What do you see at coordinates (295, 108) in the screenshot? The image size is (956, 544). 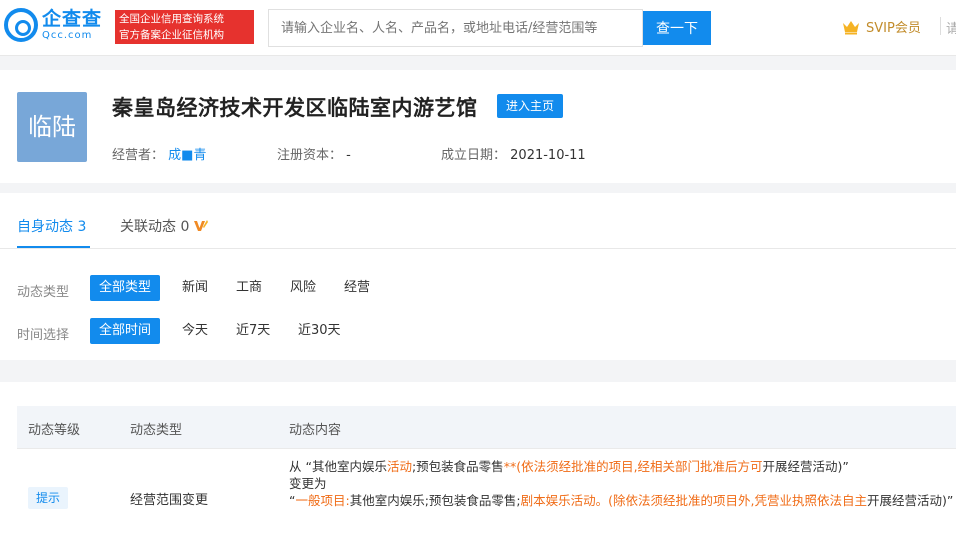 I see `company-name: 秦皇岛经济技术开发区临陆室内游艺馆` at bounding box center [295, 108].